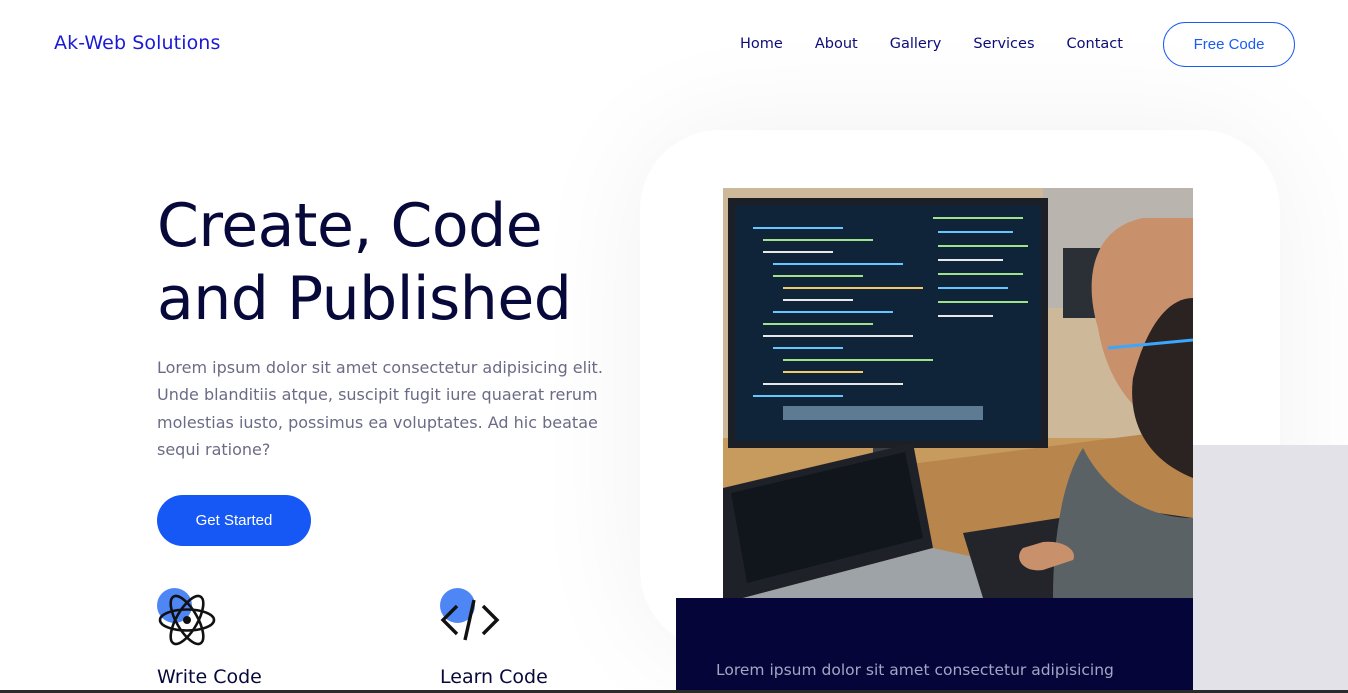  Describe the element at coordinates (187, 620) in the screenshot. I see `atom-icon` at that location.